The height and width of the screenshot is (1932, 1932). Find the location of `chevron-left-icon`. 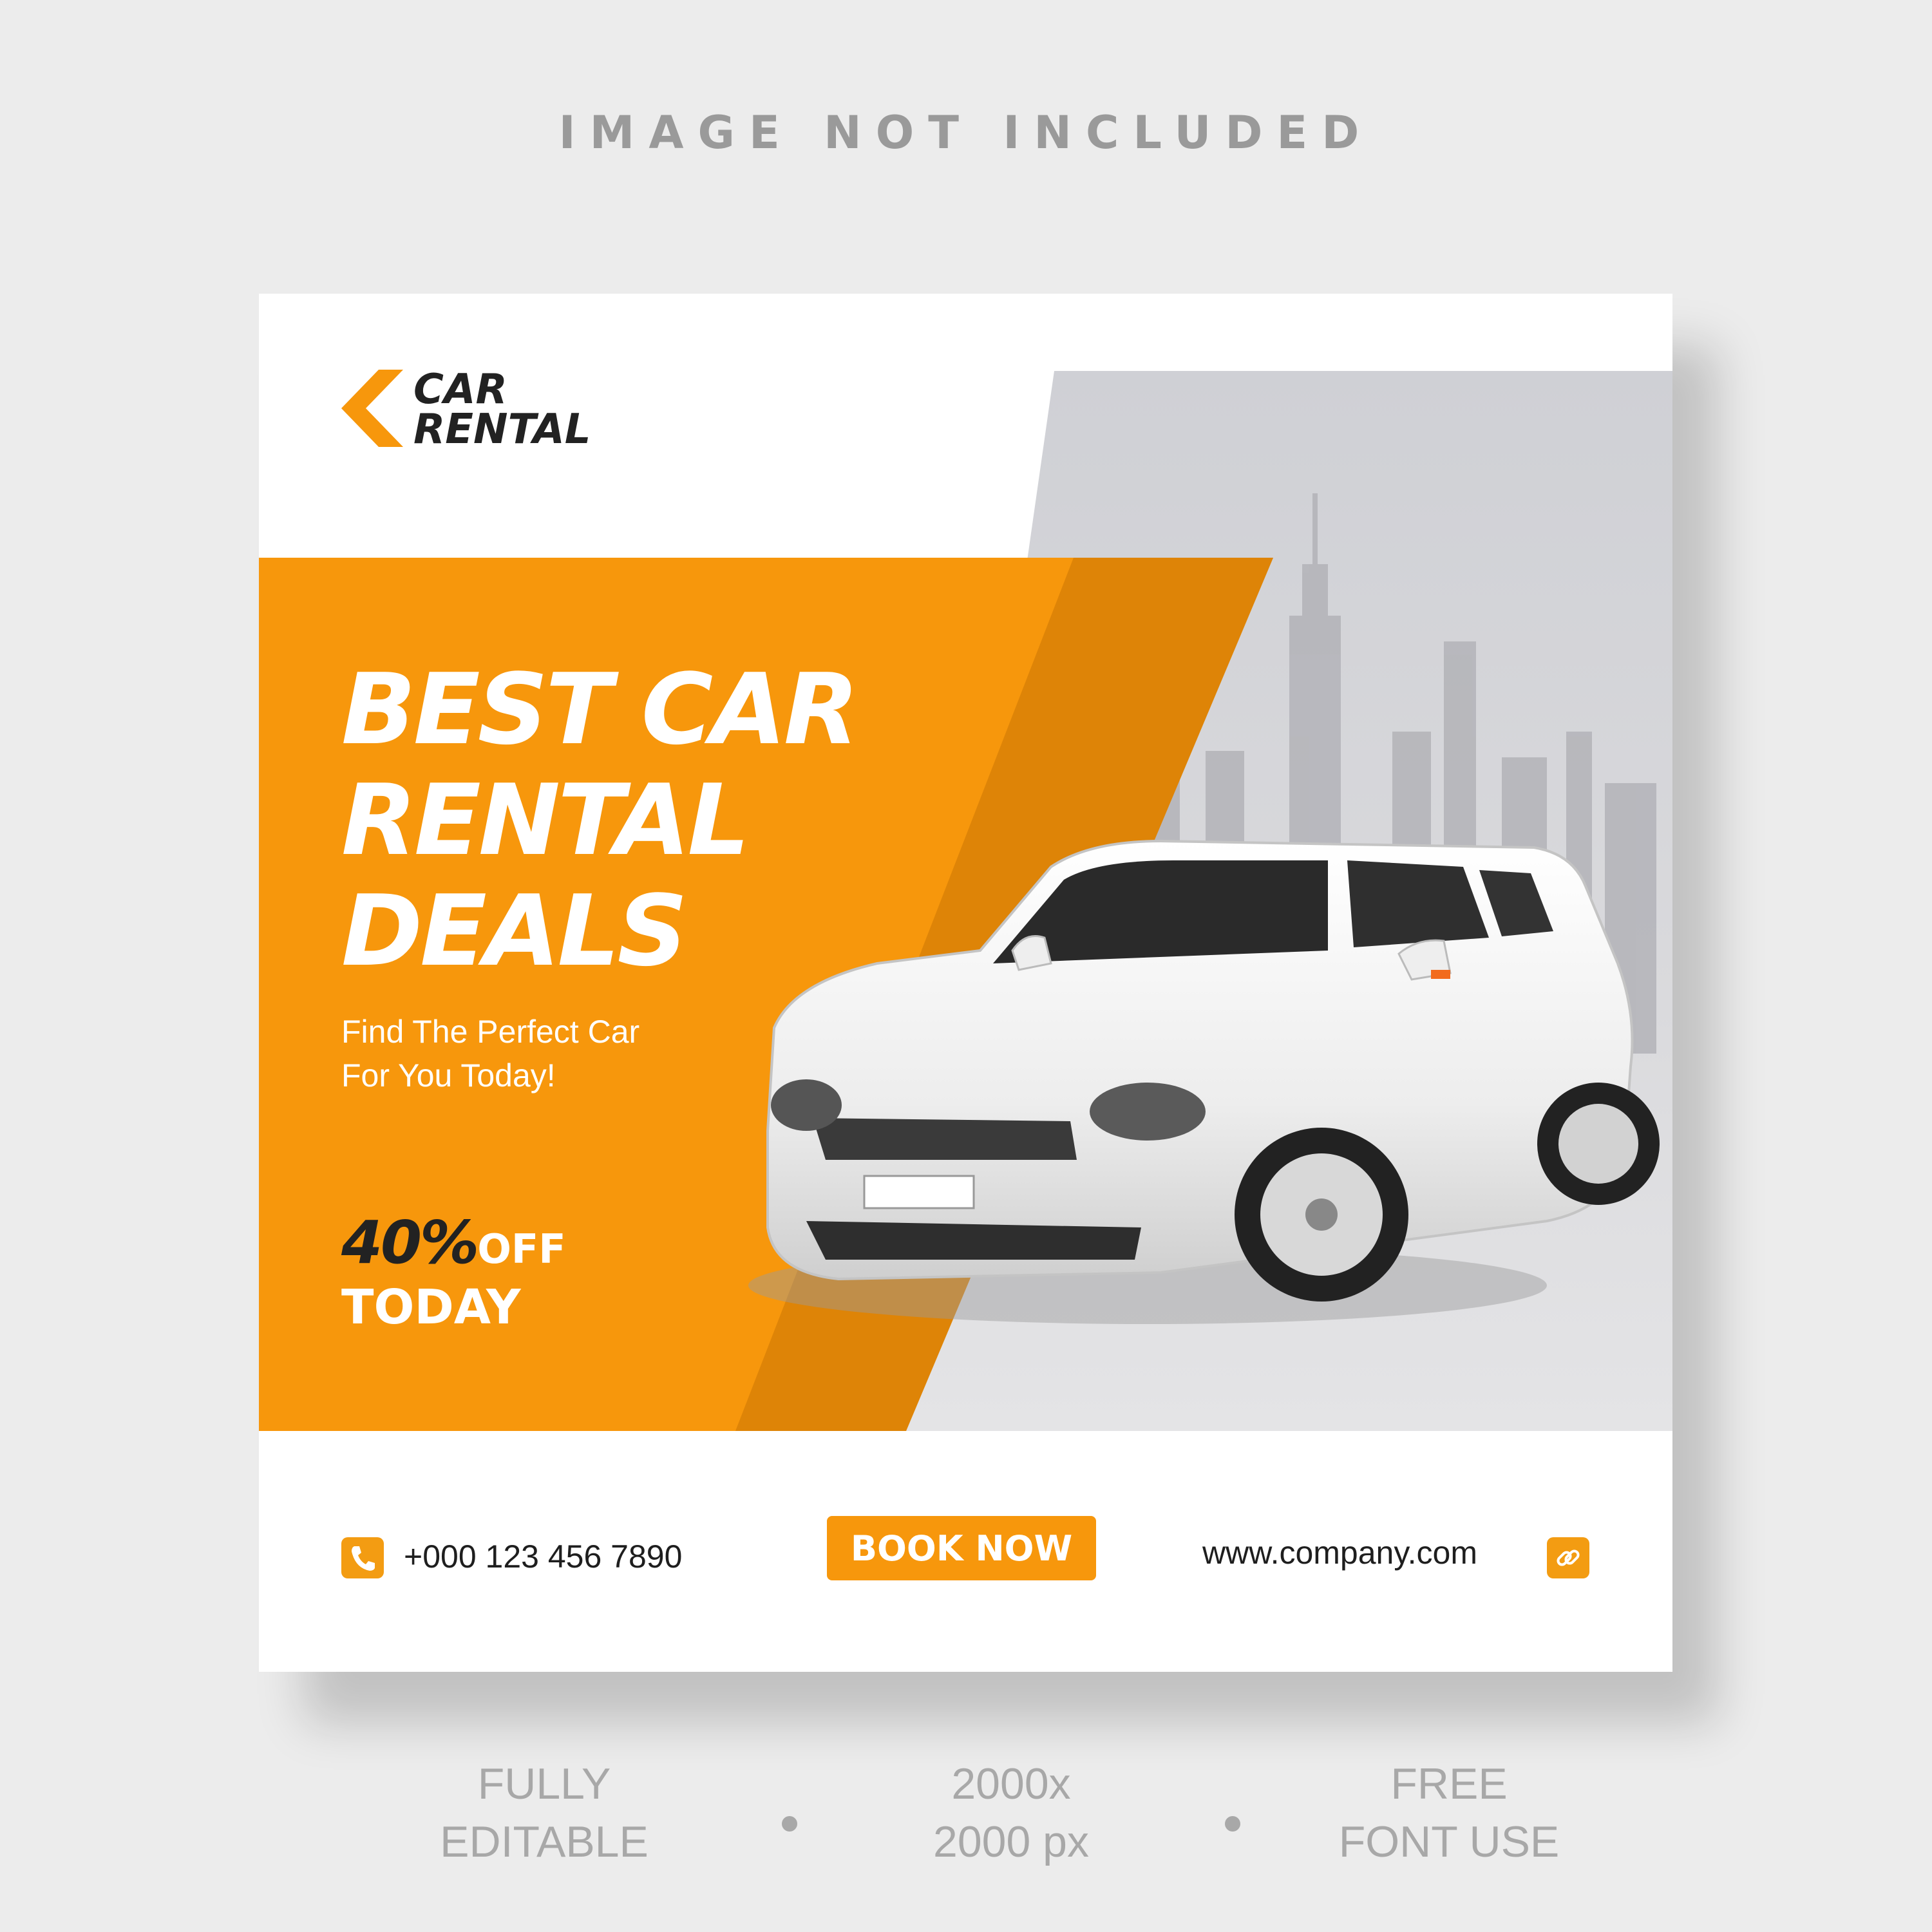

chevron-left-icon is located at coordinates (372, 409).